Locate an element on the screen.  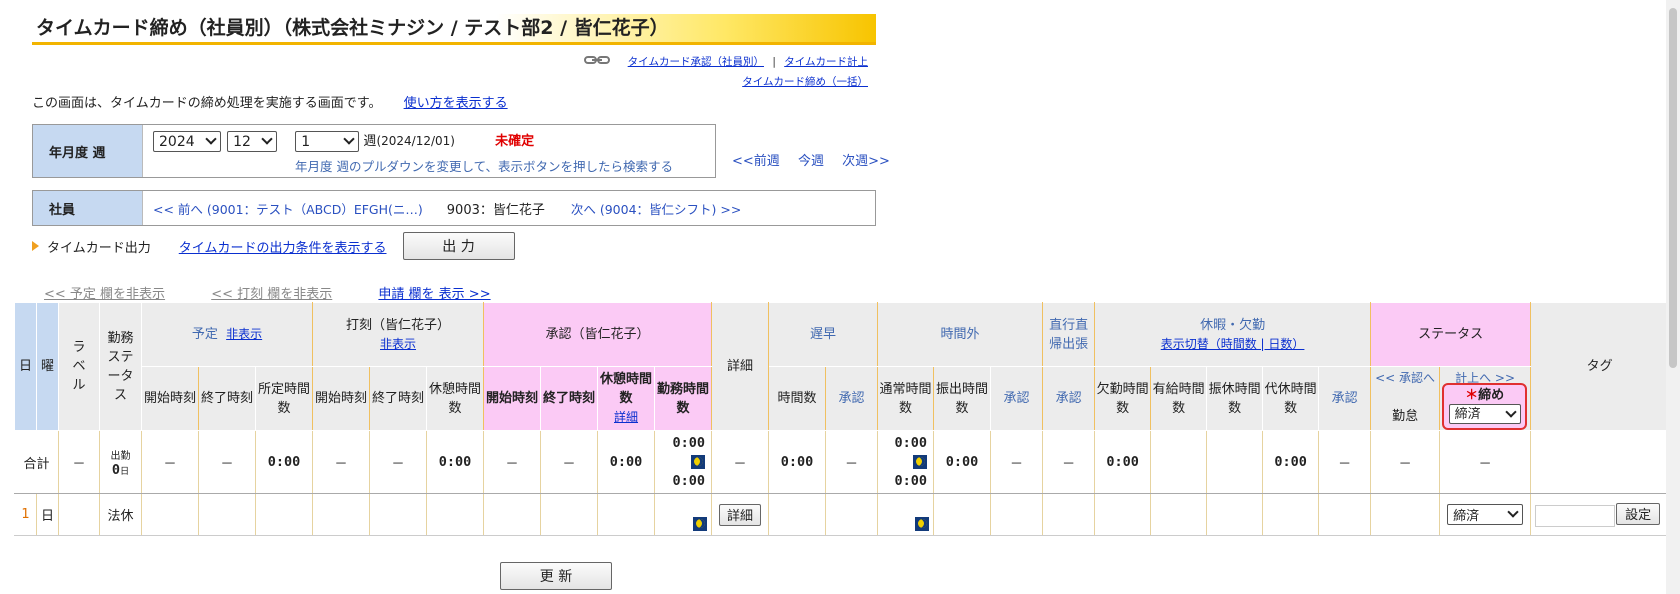
prev-employee-link: << 前へ (9001：テスト（ABCD）EFGH(ニ…) is located at coordinates (288, 208).